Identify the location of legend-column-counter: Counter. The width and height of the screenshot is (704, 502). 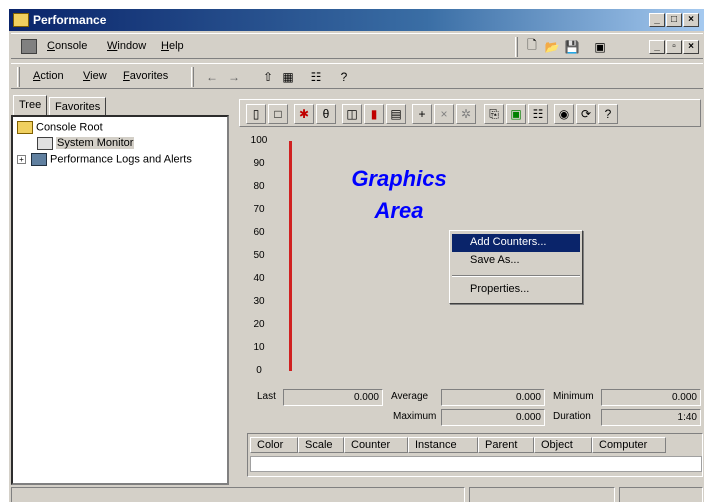
(376, 445).